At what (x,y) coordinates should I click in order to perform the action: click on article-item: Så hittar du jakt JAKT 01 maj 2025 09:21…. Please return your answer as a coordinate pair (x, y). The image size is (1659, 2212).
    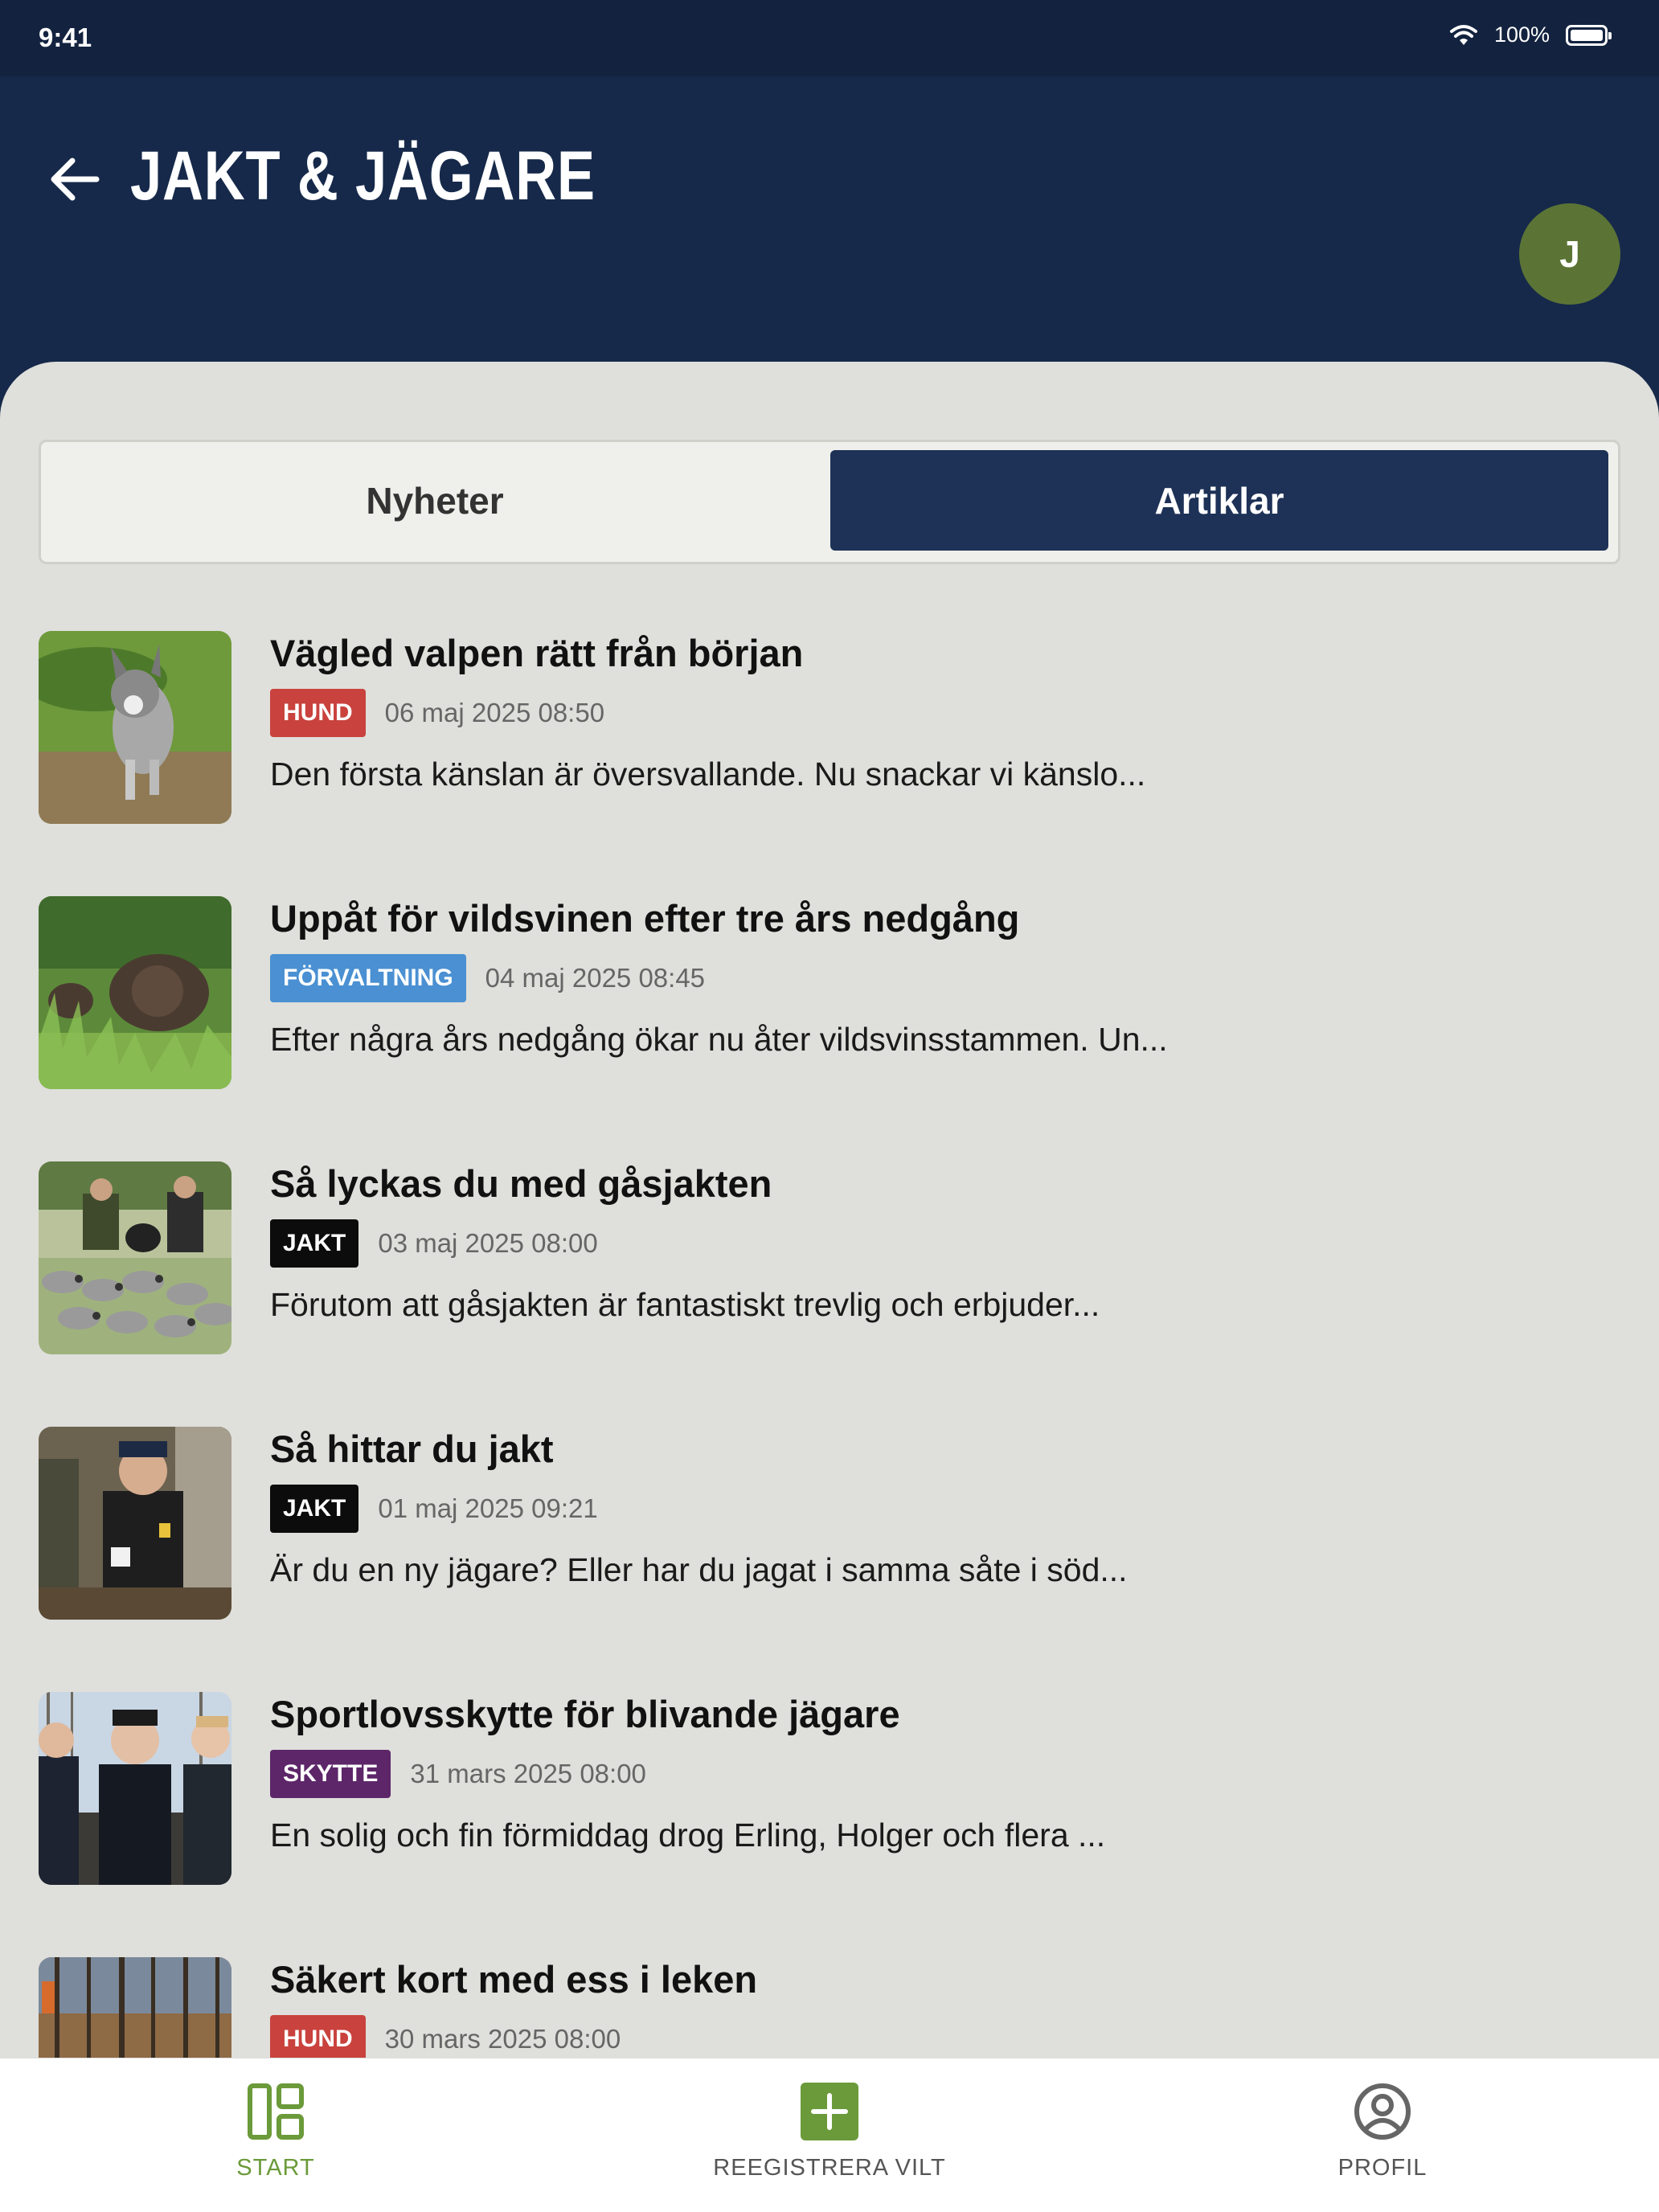
    Looking at the image, I should click on (829, 1525).